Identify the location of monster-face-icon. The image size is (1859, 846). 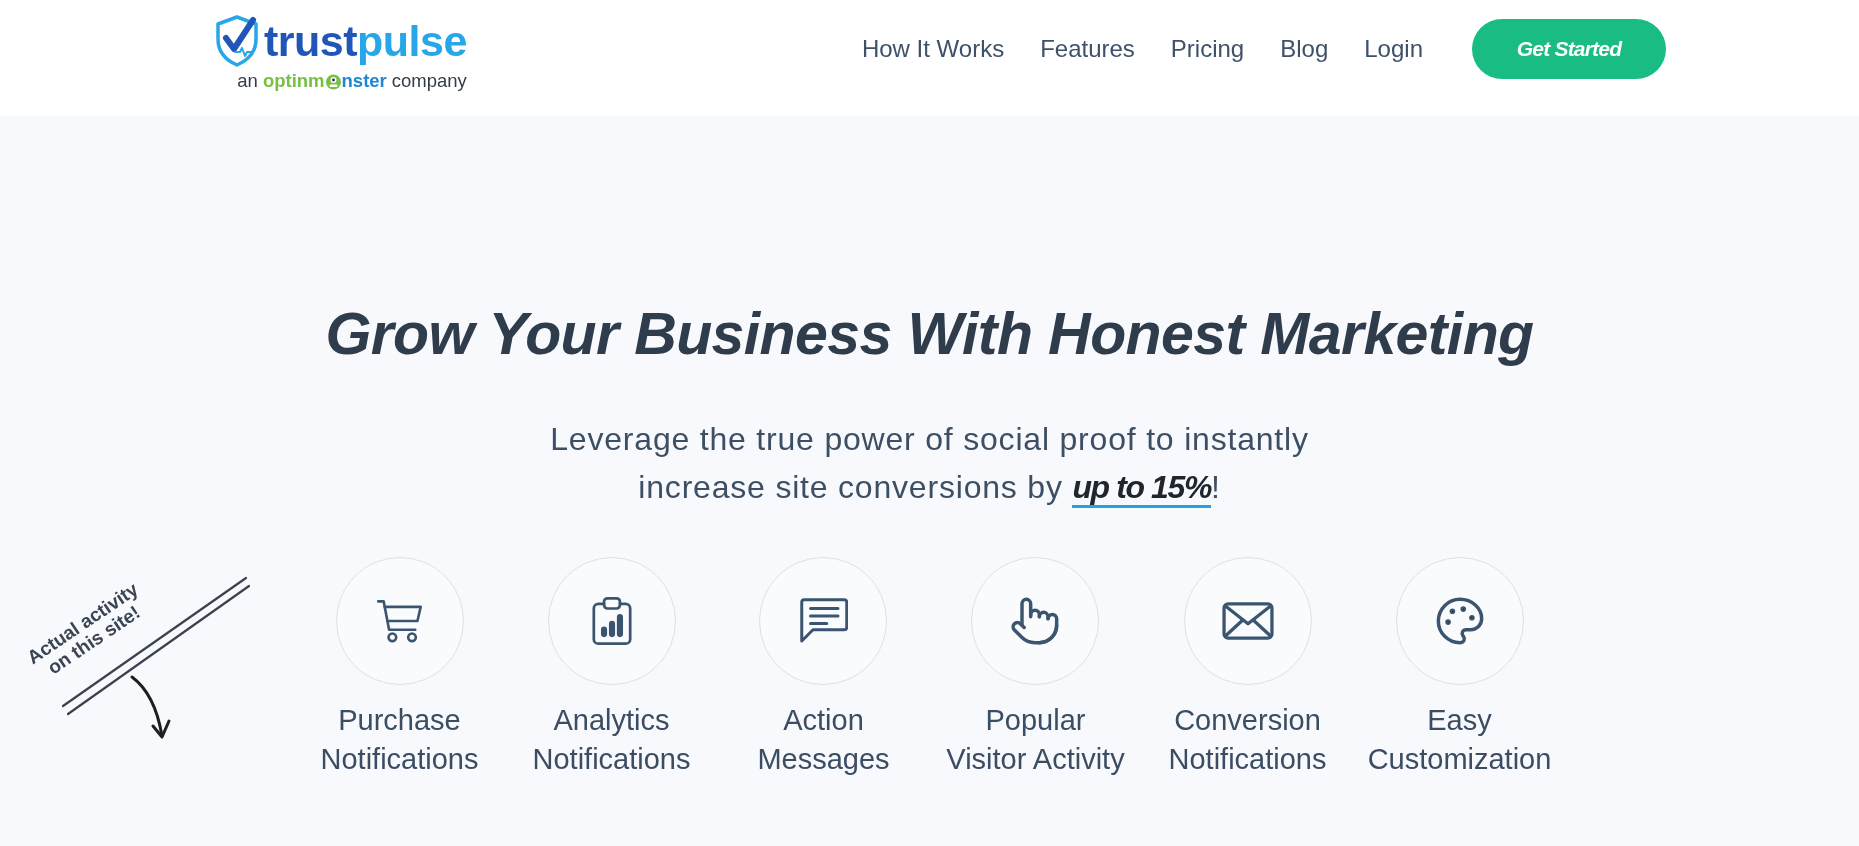
(333, 81).